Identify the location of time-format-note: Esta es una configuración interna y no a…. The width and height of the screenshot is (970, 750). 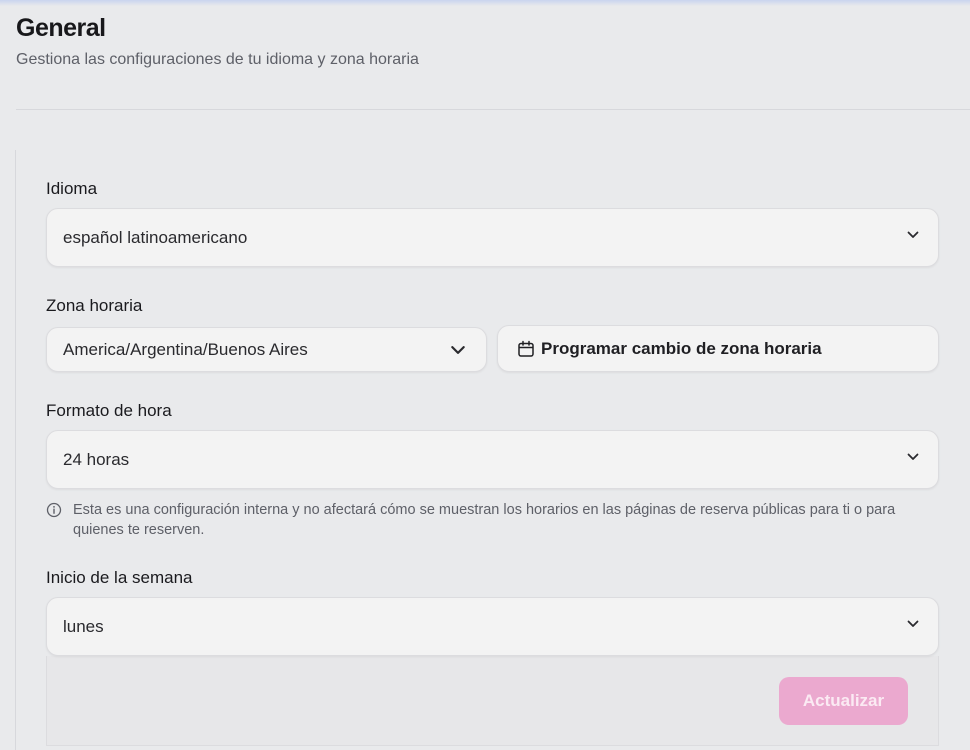
(491, 520).